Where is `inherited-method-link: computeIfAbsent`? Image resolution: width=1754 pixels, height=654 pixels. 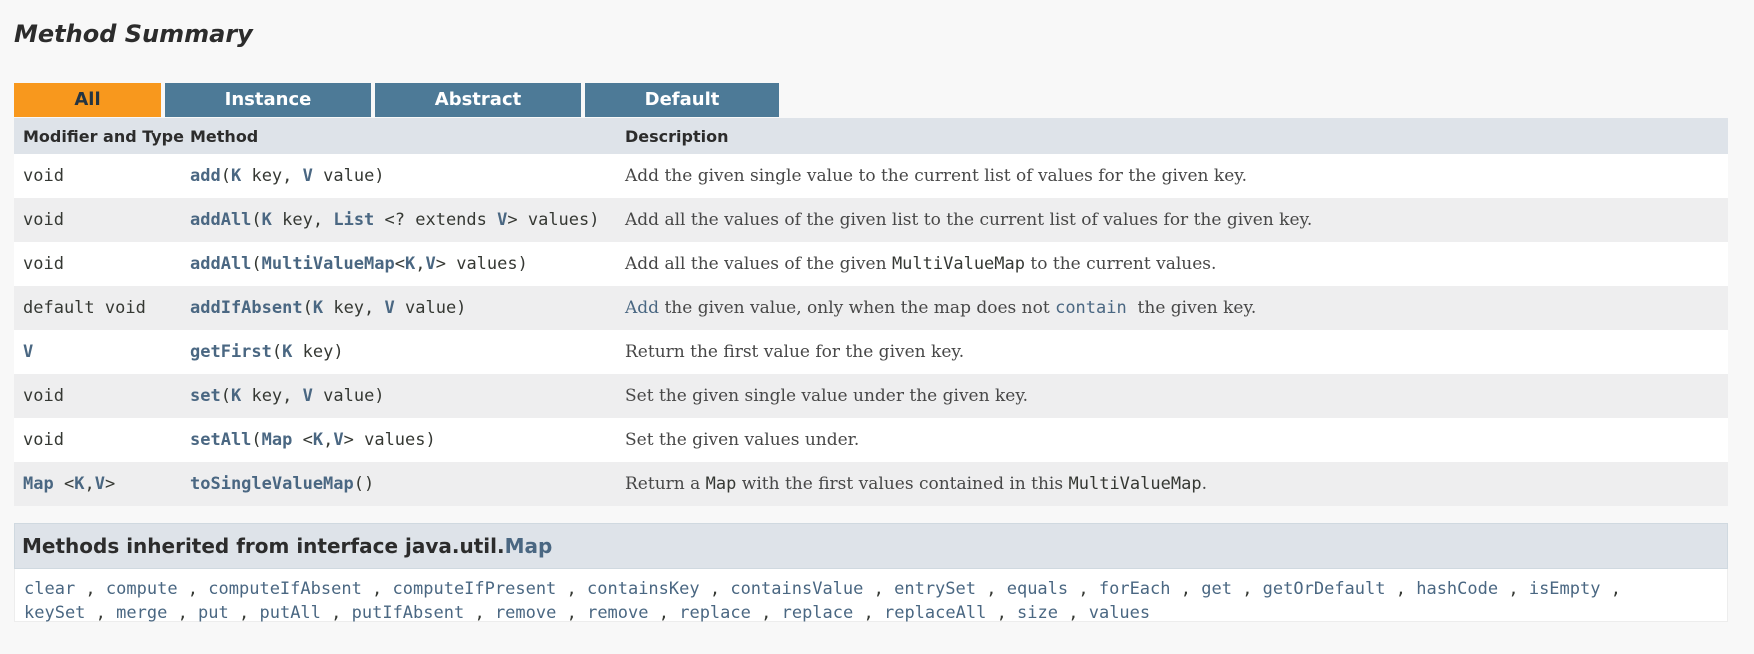 inherited-method-link: computeIfAbsent is located at coordinates (285, 589).